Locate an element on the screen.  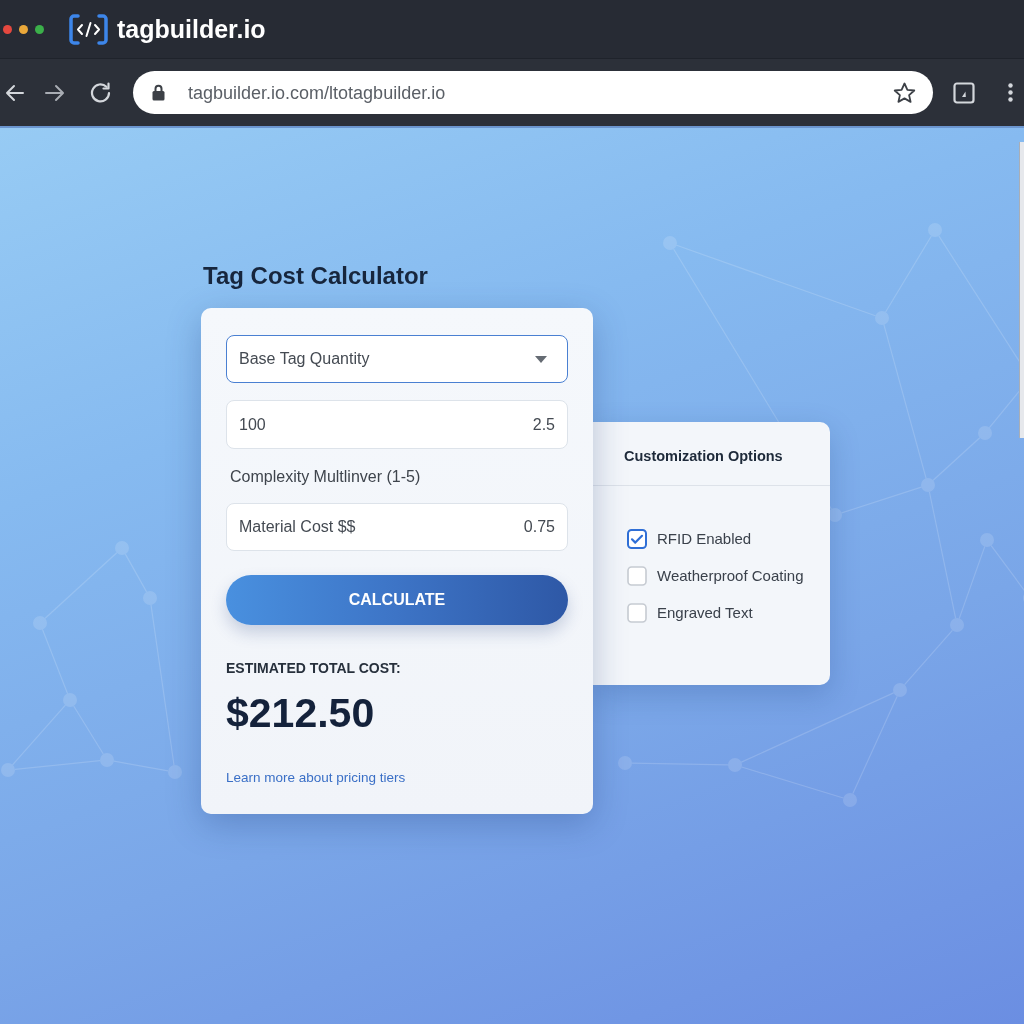
code-logo-icon is located at coordinates (88, 29).